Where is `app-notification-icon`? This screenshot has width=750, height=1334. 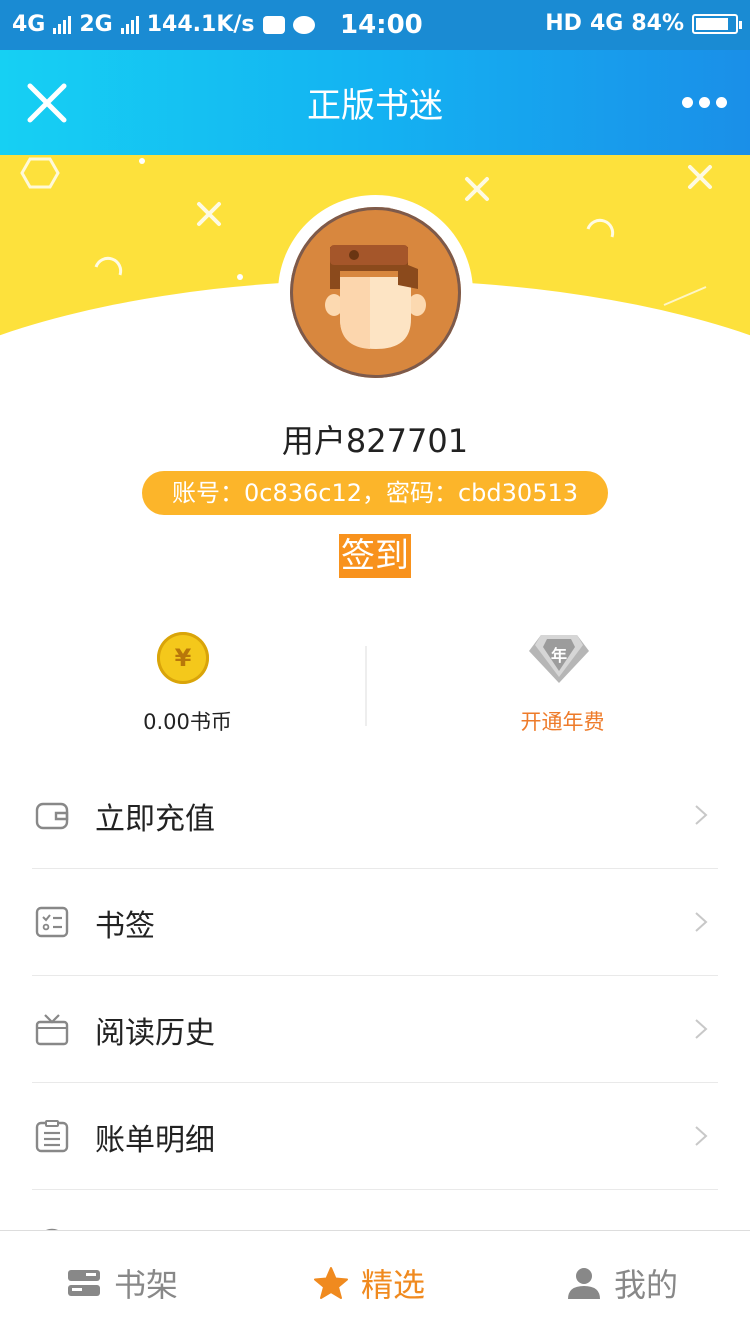
app-notification-icon is located at coordinates (273, 24).